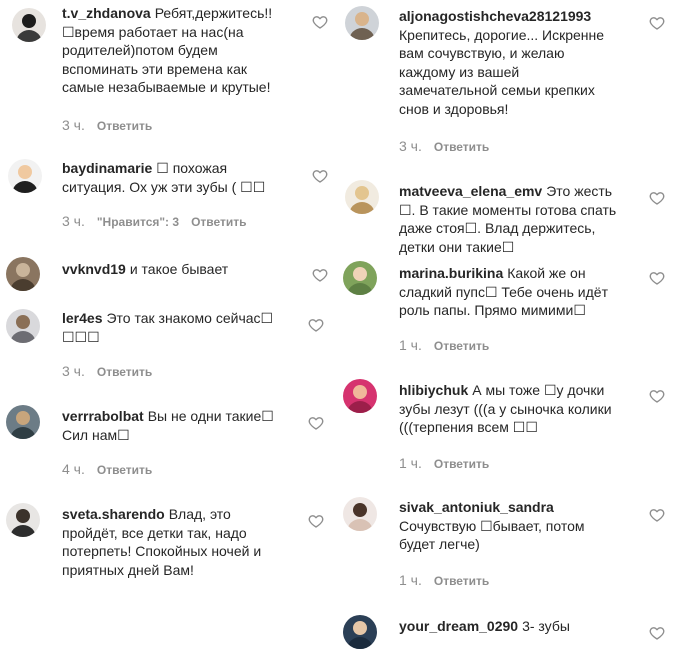 The width and height of the screenshot is (679, 667). Describe the element at coordinates (96, 434) in the screenshot. I see `comment-line: Сил нам☐` at that location.